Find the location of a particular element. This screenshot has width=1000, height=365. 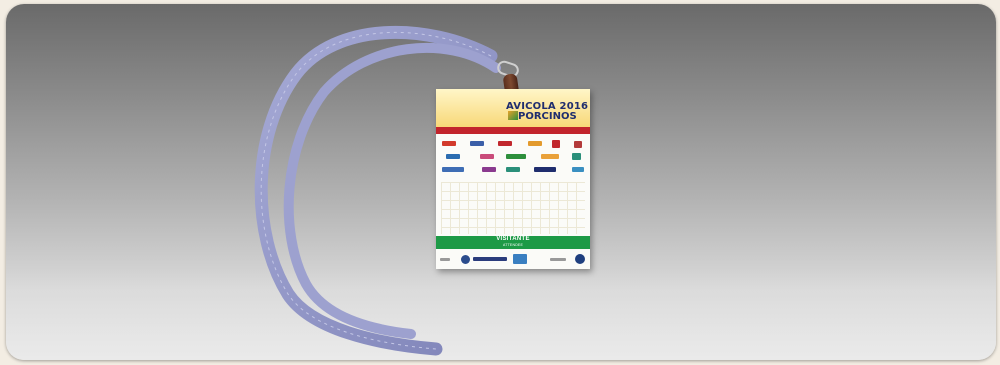

event-badge: AVICOLA 2016 PORCINOS VISITANTE ATTENDEE is located at coordinates (513, 179).